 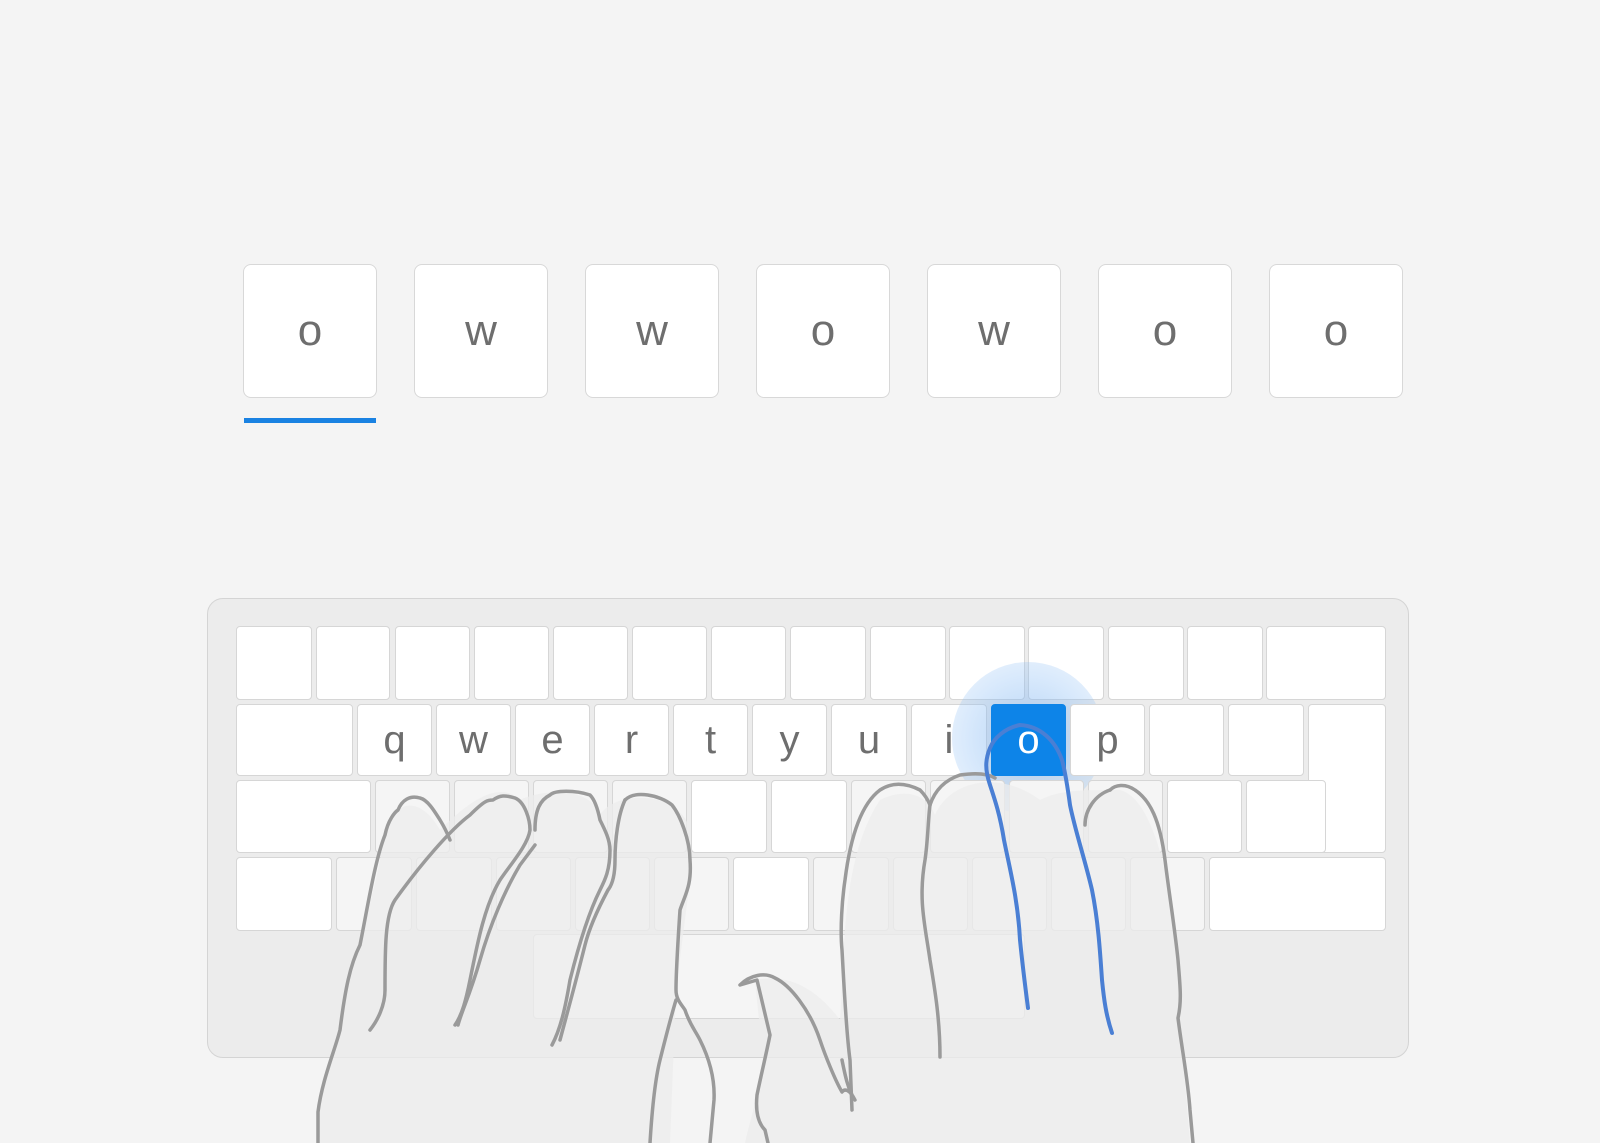 What do you see at coordinates (1046, 816) in the screenshot?
I see `key-l` at bounding box center [1046, 816].